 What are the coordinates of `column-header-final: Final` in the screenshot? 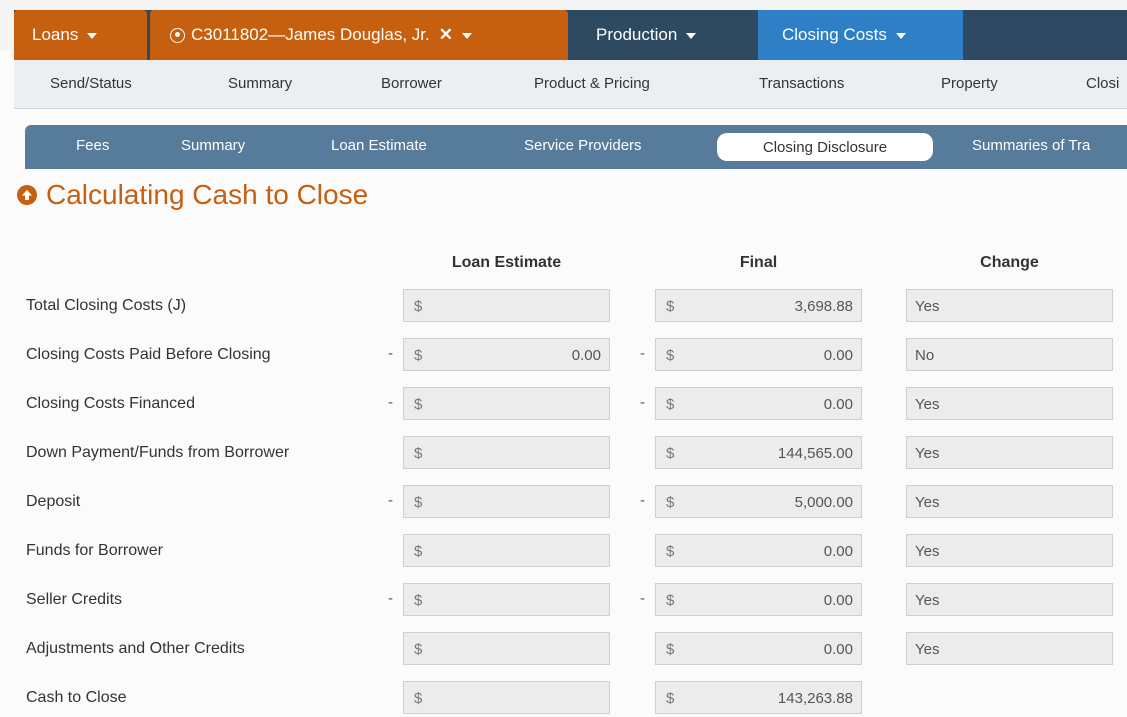 It's located at (758, 262).